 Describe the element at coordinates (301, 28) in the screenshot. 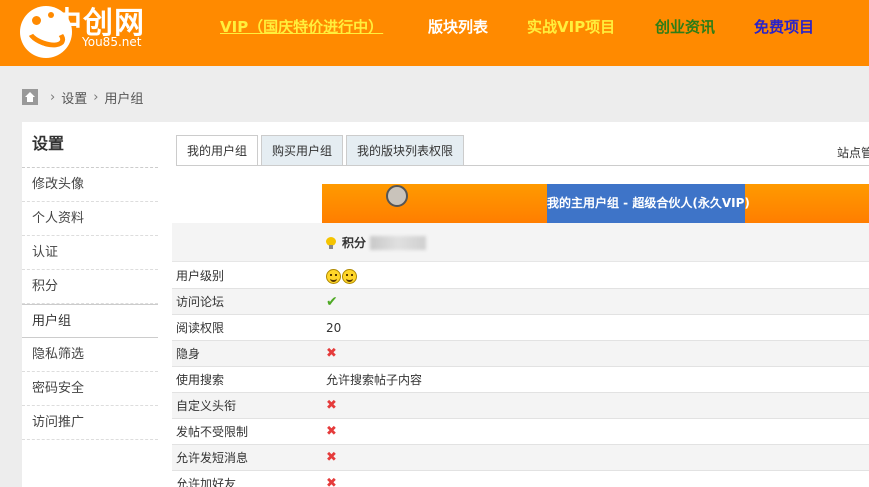

I see `nav-vip-link: VIP（国庆特价进行中）` at that location.